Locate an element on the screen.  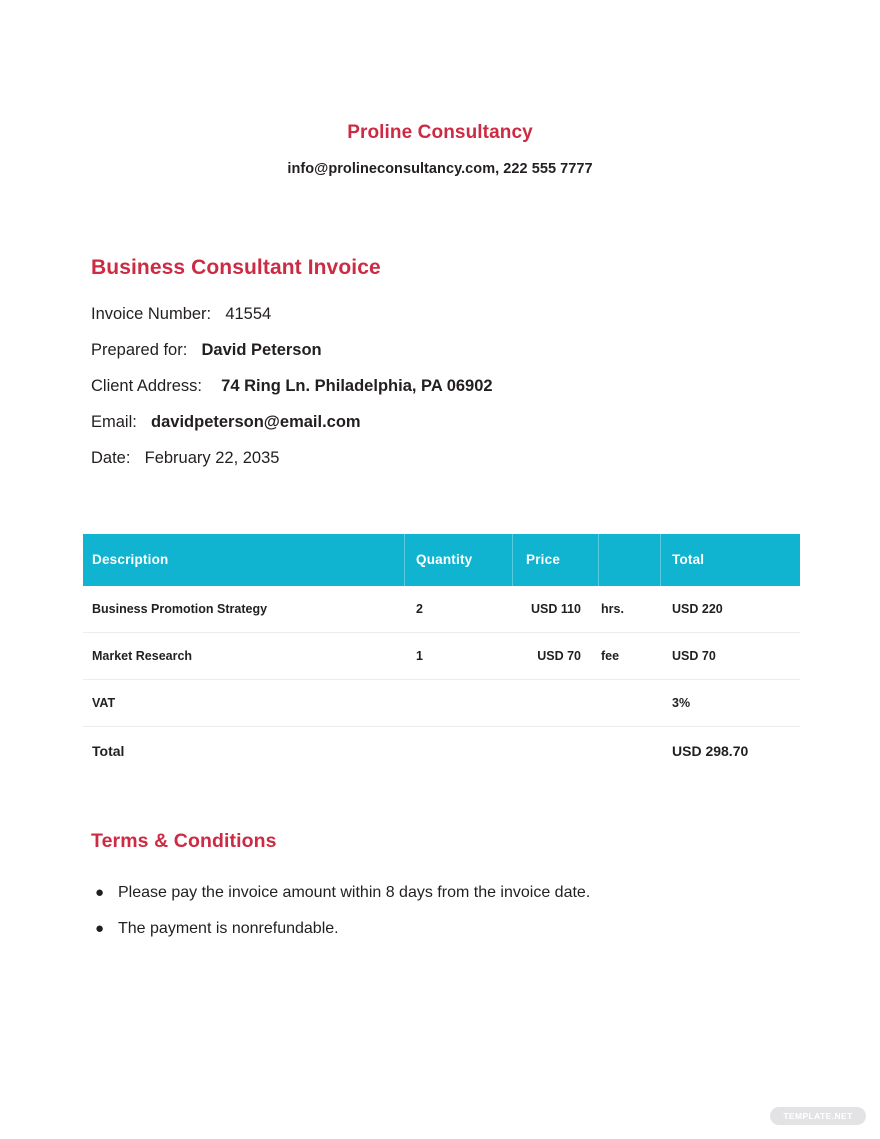
cell-description: VAT is located at coordinates (104, 703).